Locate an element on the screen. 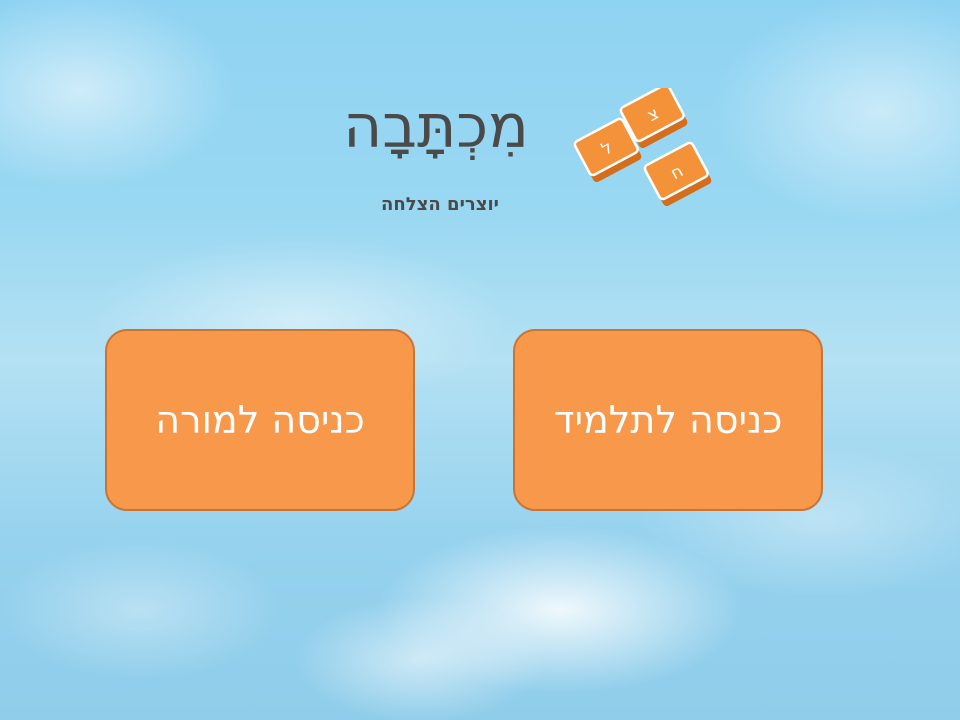 Image resolution: width=960 pixels, height=720 pixels. teacher-login-label: כניסה למורה is located at coordinates (260, 420).